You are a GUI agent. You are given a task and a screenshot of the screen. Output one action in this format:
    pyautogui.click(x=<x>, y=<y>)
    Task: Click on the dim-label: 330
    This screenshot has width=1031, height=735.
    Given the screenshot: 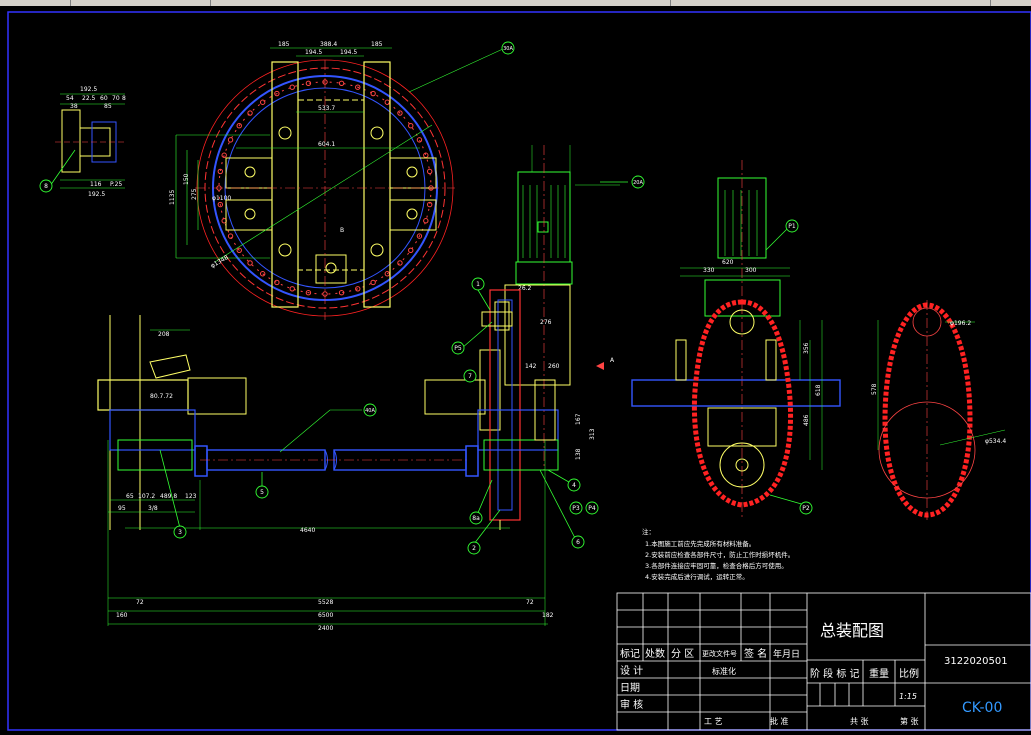 What is the action you would take?
    pyautogui.click(x=709, y=270)
    